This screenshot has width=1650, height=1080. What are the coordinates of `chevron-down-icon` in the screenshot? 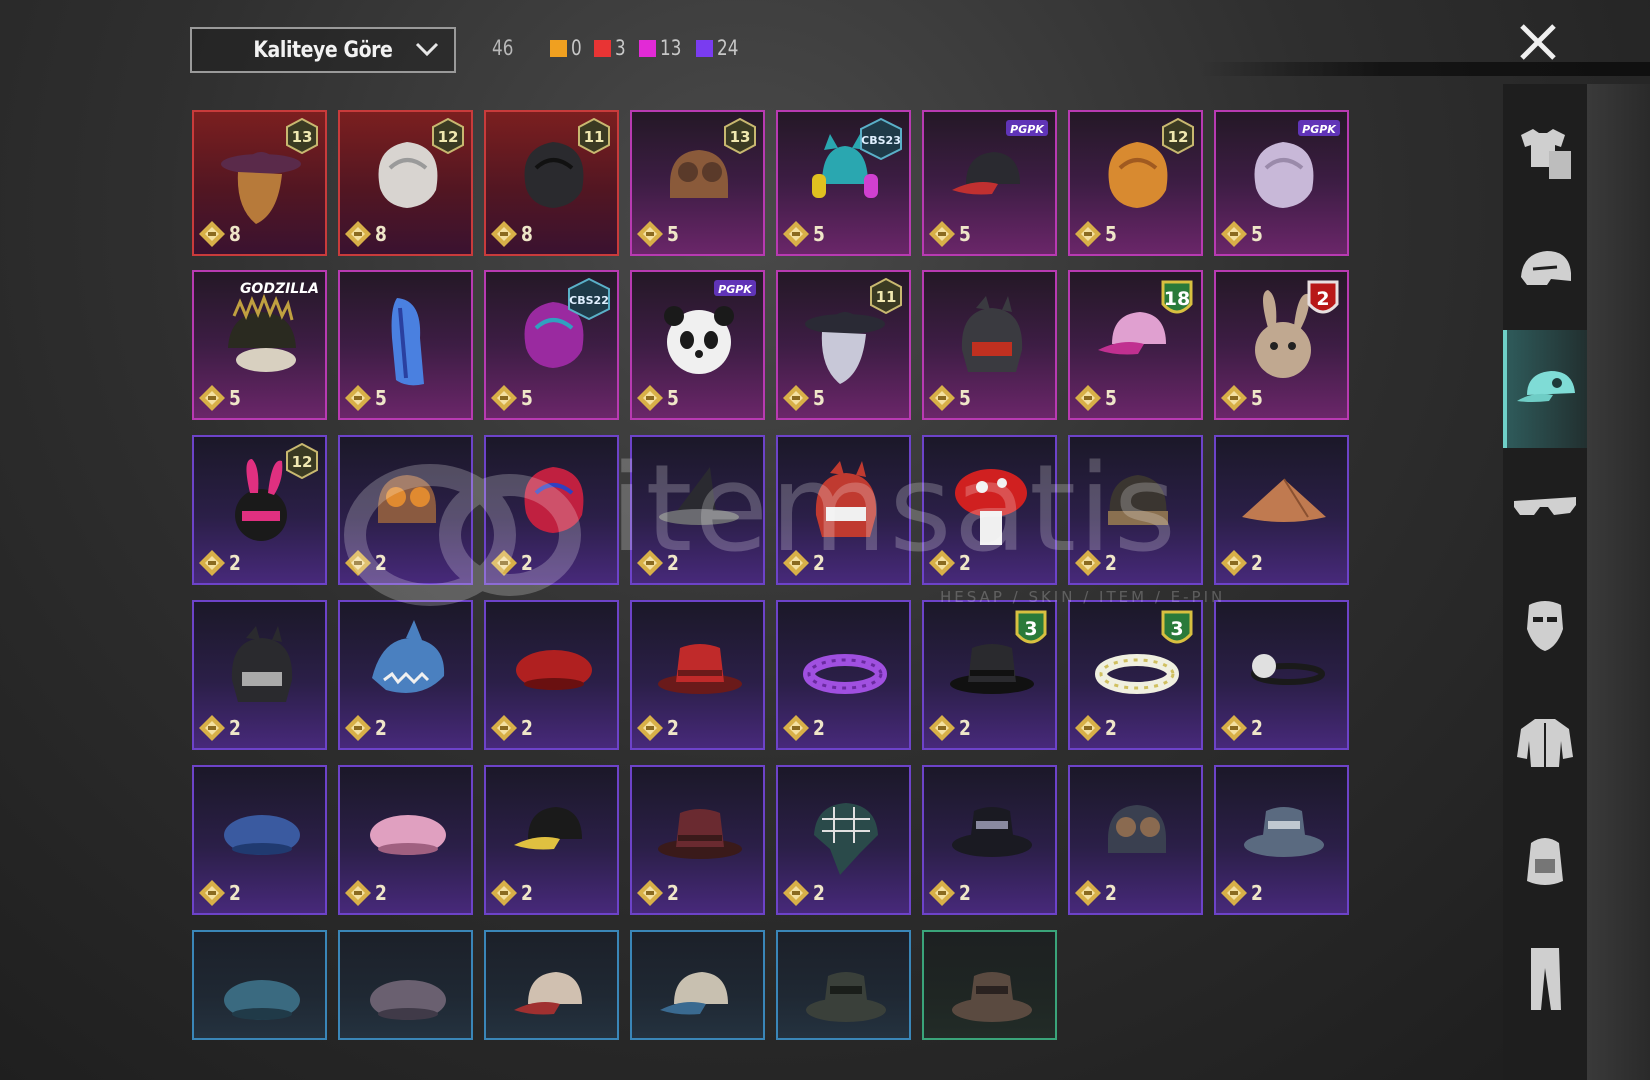 It's located at (427, 49).